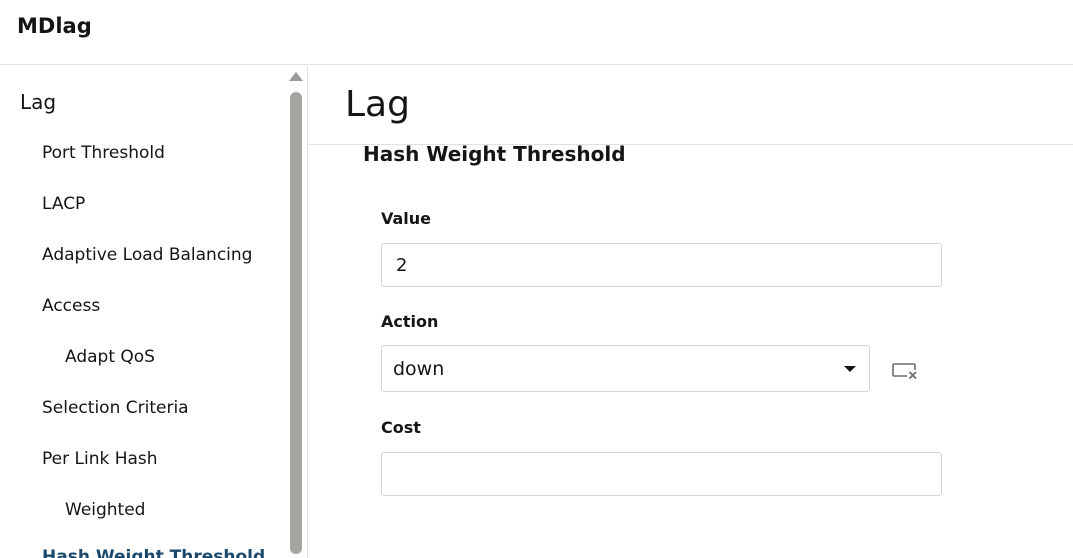  I want to click on cost-field-label: Cost, so click(401, 427).